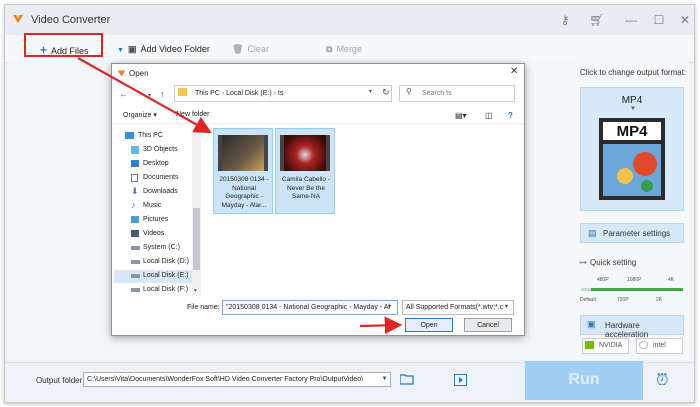 This screenshot has width=700, height=407. Describe the element at coordinates (381, 325) in the screenshot. I see `arrow-to-open-button` at that location.